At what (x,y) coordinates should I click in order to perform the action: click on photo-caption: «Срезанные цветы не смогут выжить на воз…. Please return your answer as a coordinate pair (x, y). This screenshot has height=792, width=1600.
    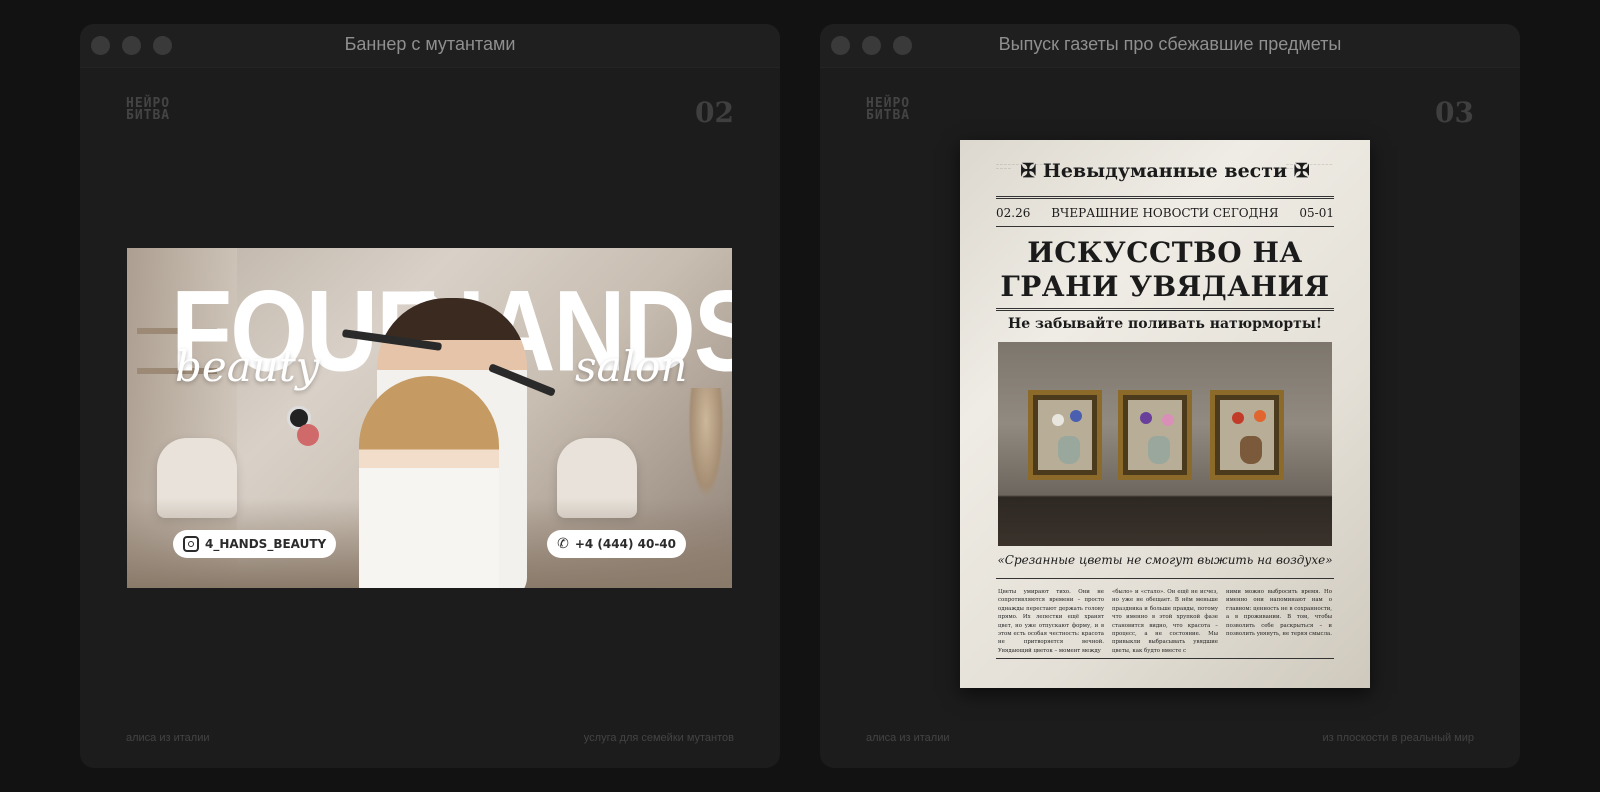
    Looking at the image, I should click on (1165, 560).